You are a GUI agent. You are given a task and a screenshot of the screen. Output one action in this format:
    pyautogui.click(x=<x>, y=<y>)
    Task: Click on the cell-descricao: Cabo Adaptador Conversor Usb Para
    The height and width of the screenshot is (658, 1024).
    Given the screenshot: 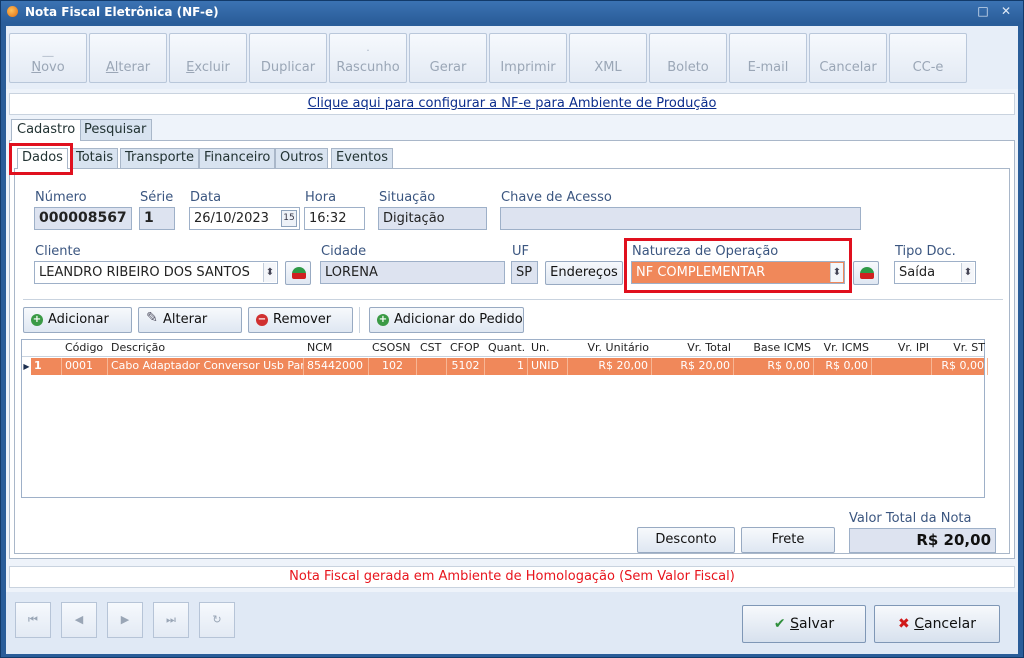 What is the action you would take?
    pyautogui.click(x=206, y=366)
    